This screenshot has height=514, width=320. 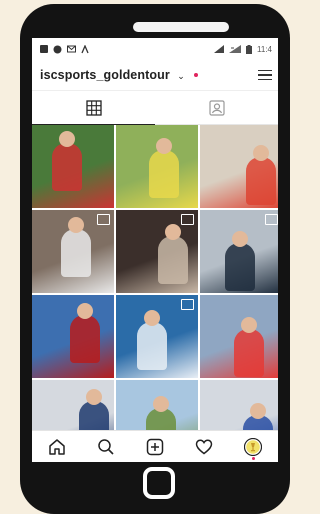 What do you see at coordinates (159, 483) in the screenshot?
I see `phone-home-button` at bounding box center [159, 483].